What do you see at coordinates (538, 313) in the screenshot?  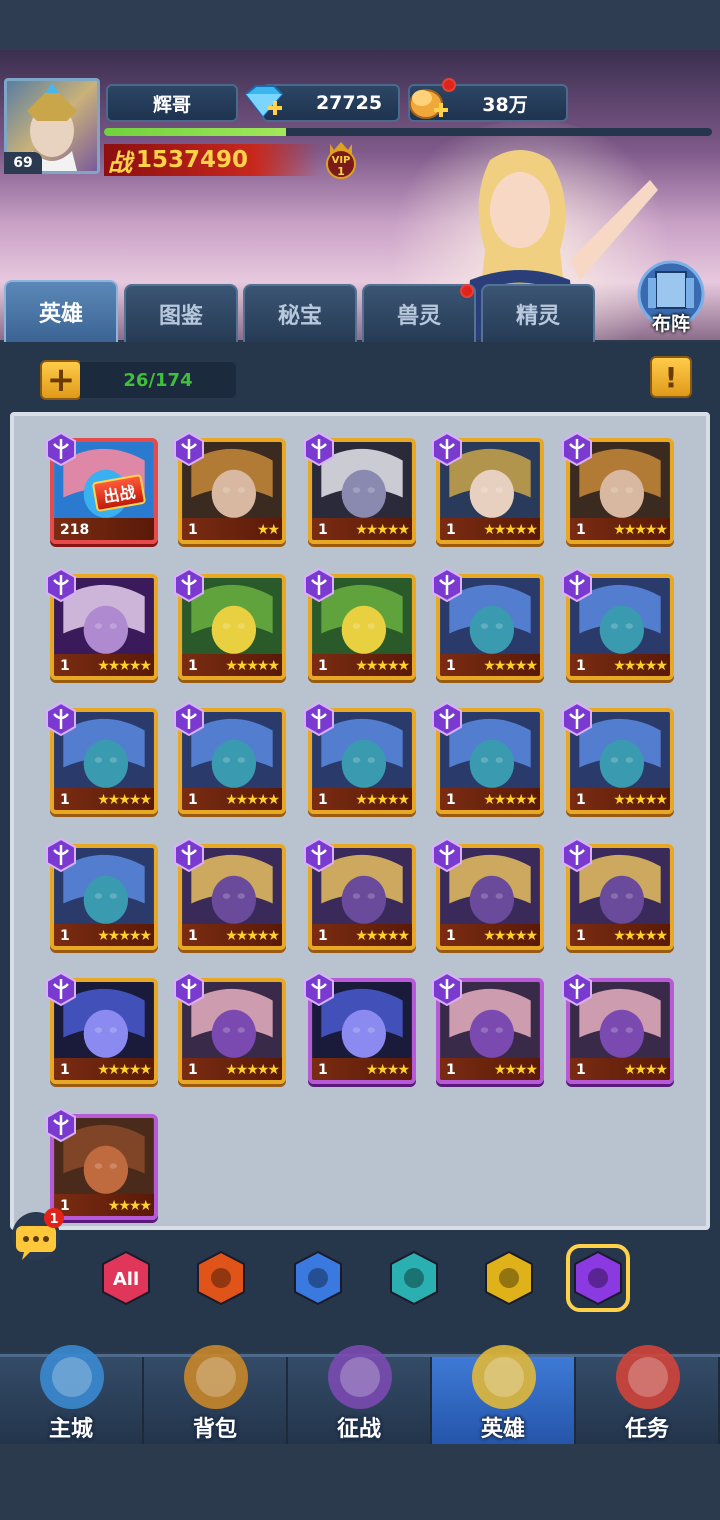 I see `tab-spirits: 精灵` at bounding box center [538, 313].